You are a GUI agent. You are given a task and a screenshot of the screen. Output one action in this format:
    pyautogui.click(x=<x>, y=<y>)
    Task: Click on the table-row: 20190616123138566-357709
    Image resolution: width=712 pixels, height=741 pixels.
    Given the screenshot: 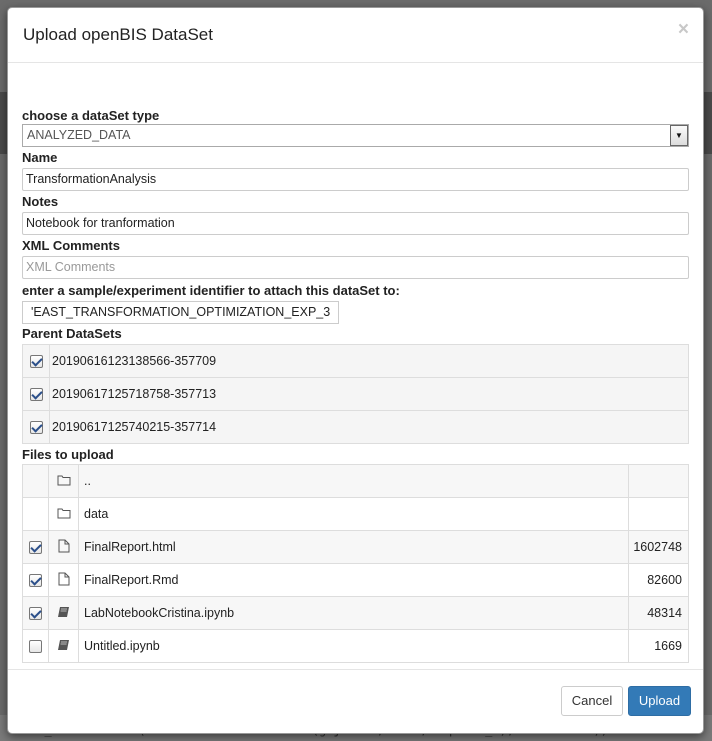 What is the action you would take?
    pyautogui.click(x=355, y=361)
    